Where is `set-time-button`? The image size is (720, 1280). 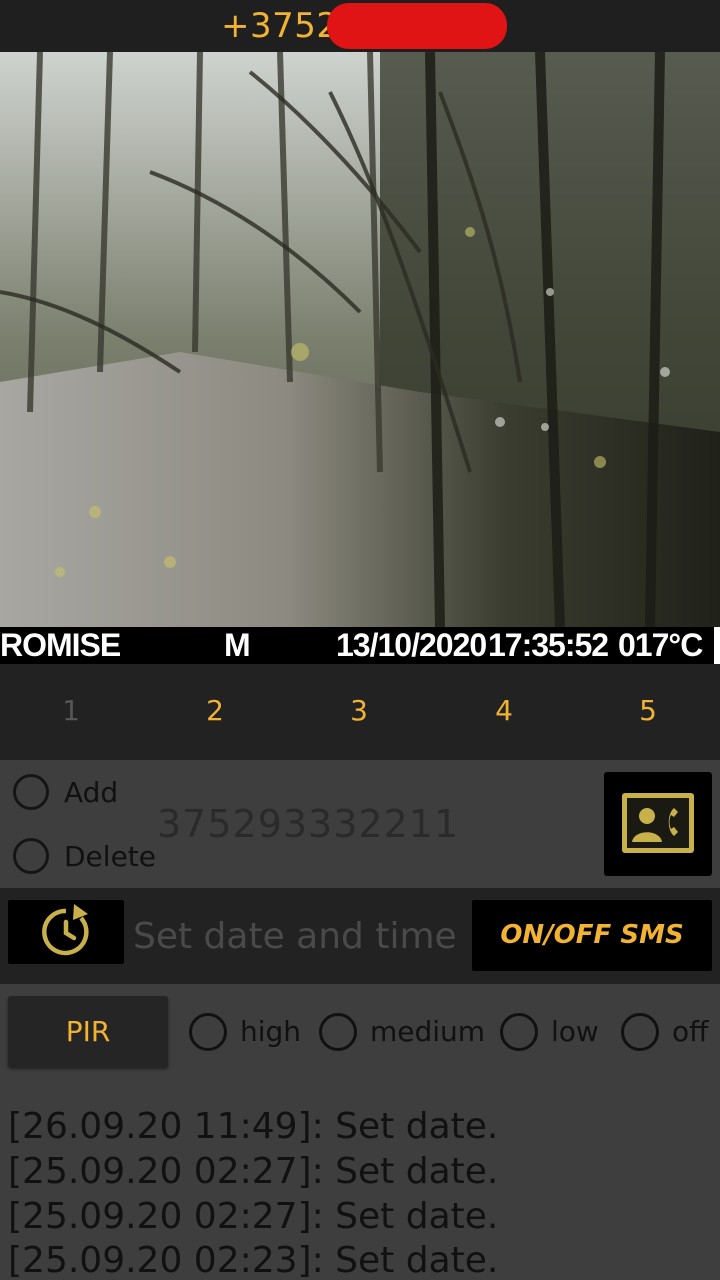
set-time-button is located at coordinates (66, 932).